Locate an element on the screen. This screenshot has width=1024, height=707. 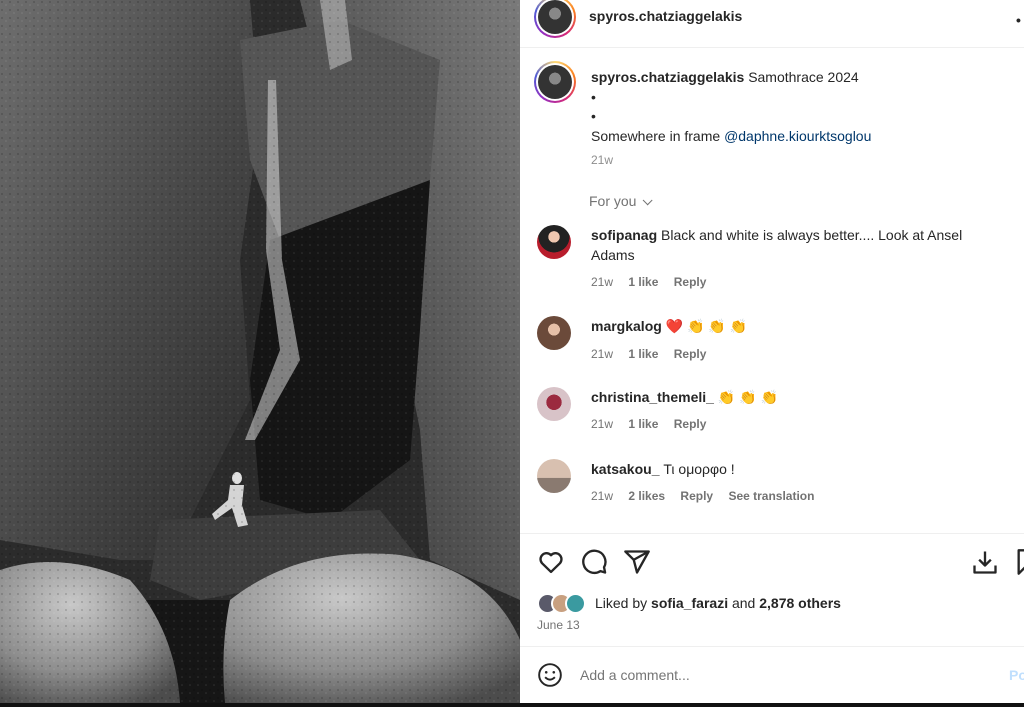
comment-body: margkalog ❤️ 👏 👏 👏 is located at coordinates (791, 326).